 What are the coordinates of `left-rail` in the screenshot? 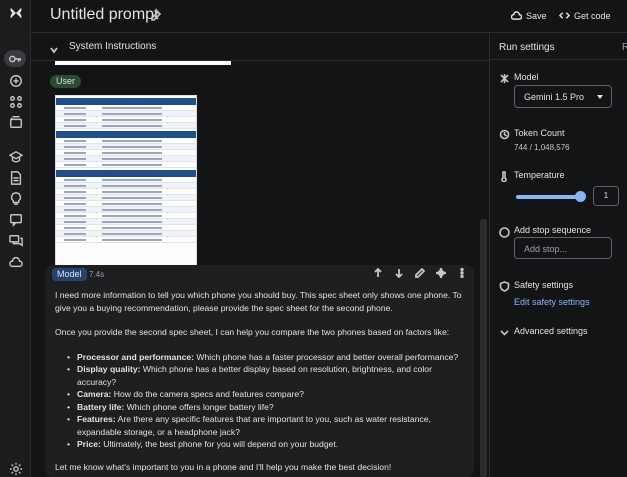 It's located at (15, 238).